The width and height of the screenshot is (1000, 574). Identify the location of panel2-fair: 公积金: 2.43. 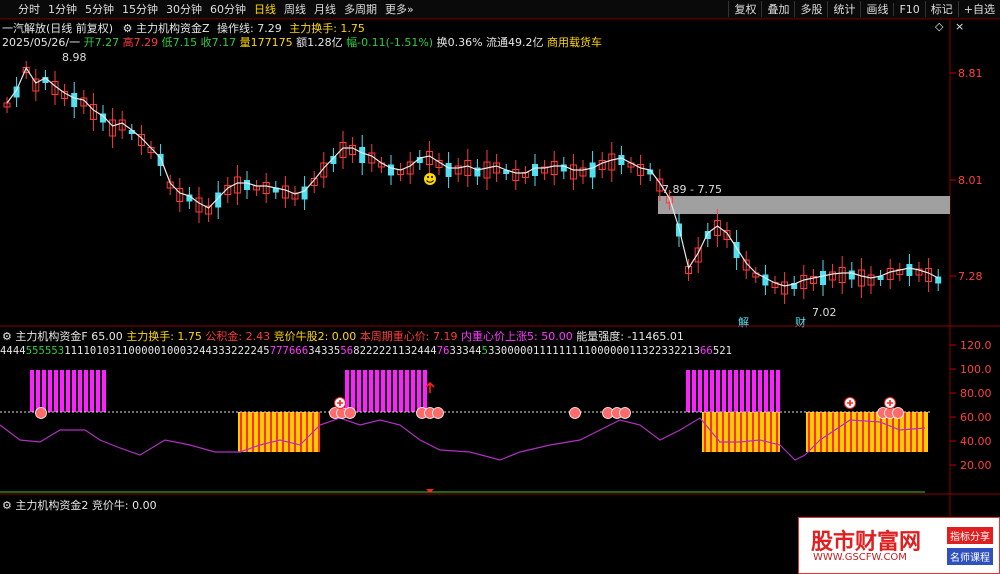
(238, 336).